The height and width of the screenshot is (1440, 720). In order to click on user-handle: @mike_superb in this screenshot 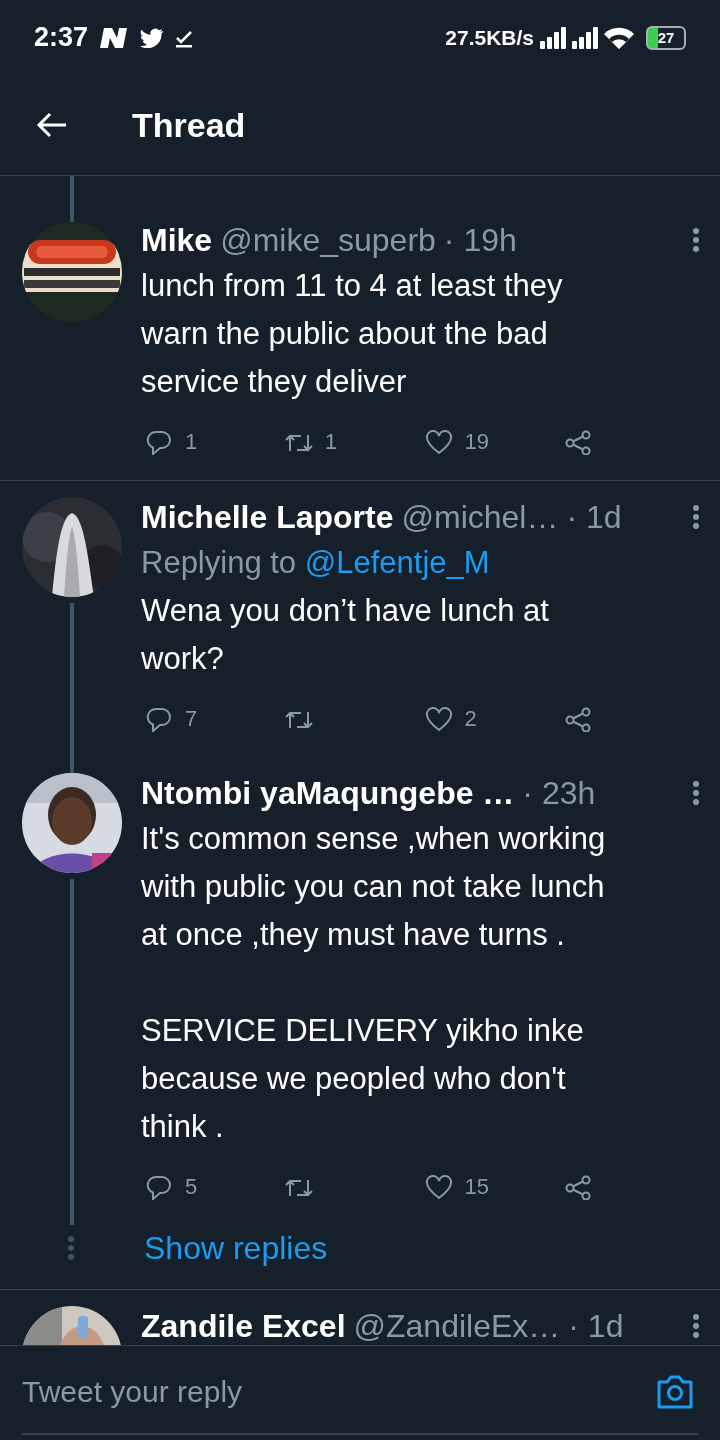, I will do `click(328, 240)`.